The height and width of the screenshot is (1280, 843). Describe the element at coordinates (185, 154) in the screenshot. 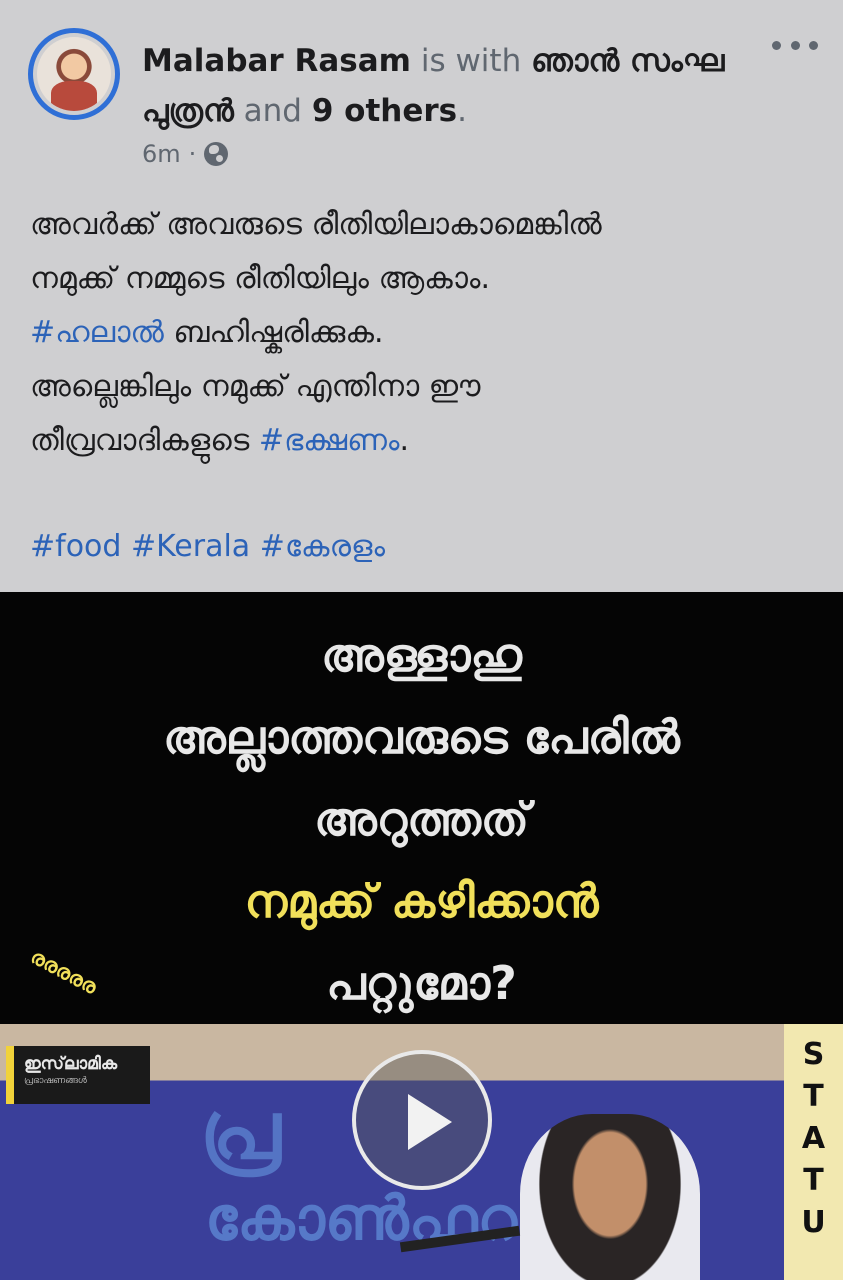

I see `post-meta: 6m ·` at that location.